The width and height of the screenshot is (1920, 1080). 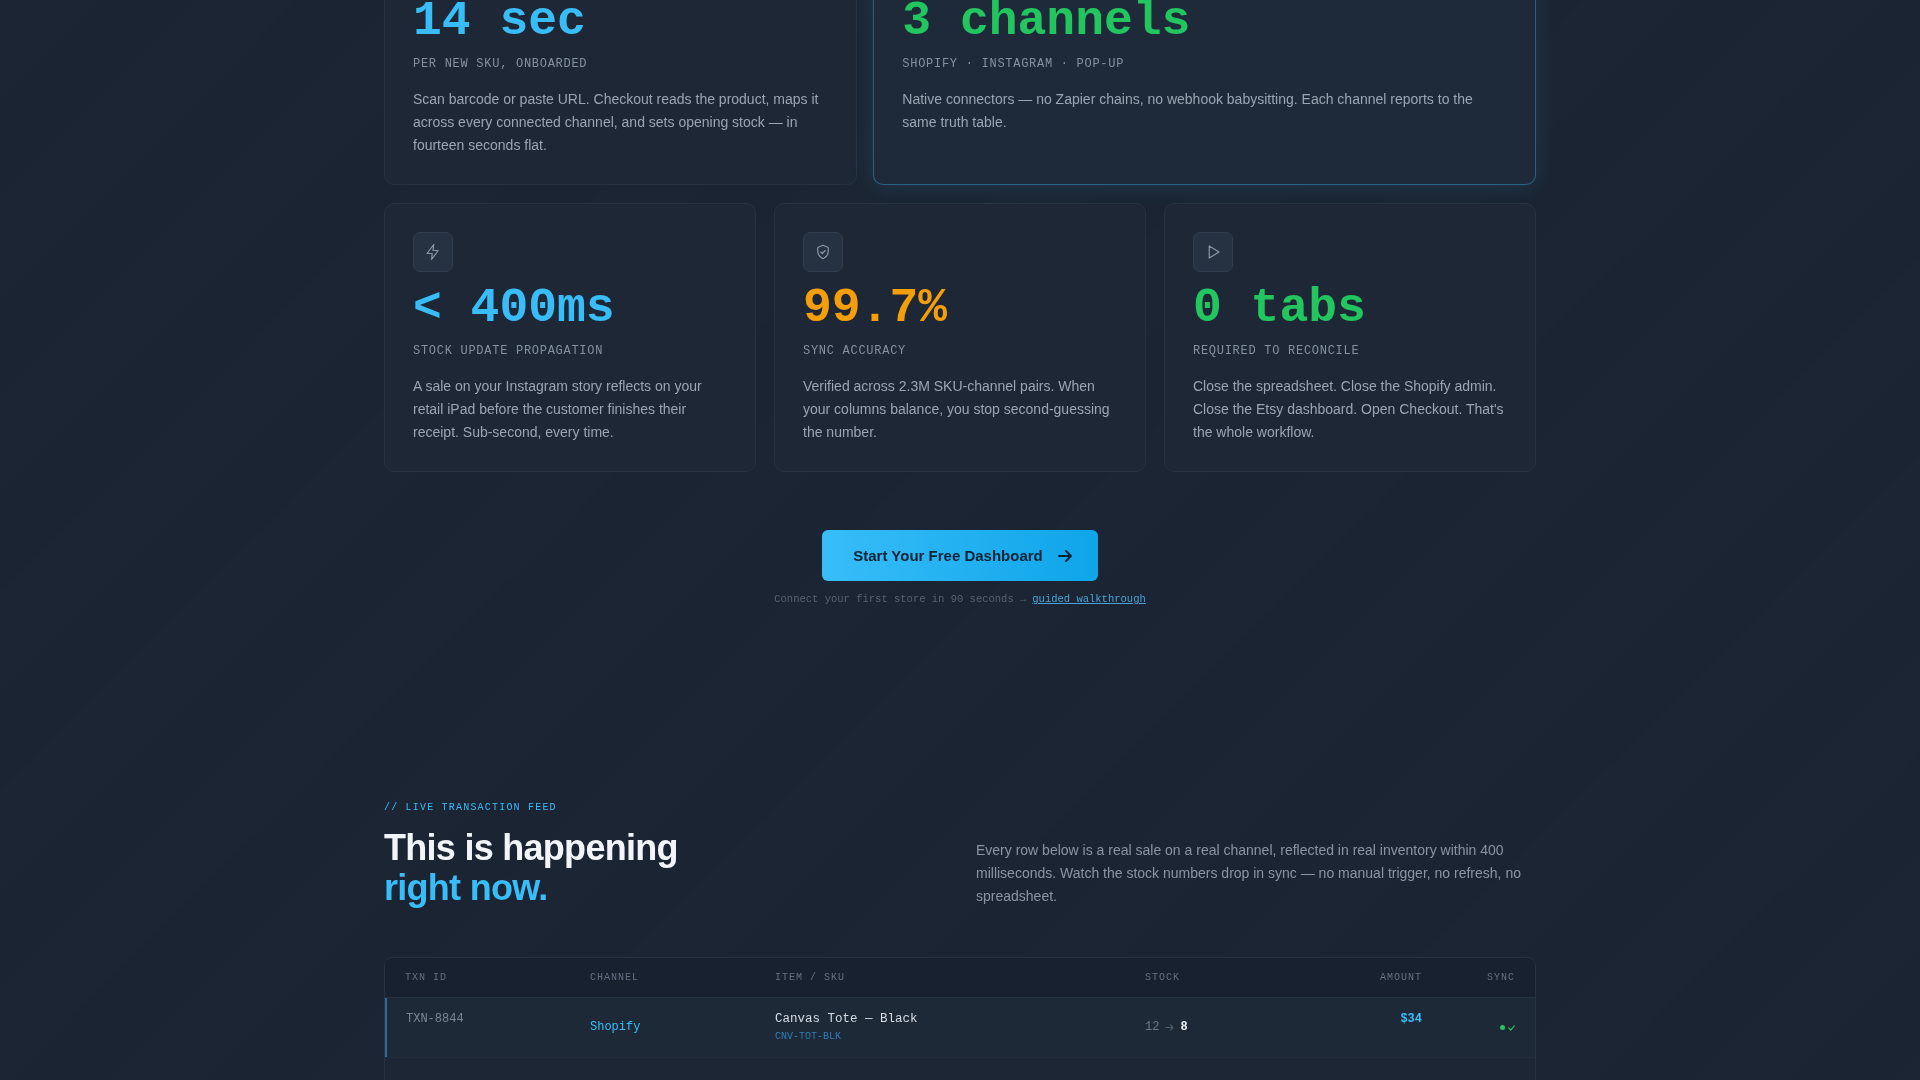 I want to click on stat-label: STOCK UPDATE PROPAGATION, so click(x=509, y=351).